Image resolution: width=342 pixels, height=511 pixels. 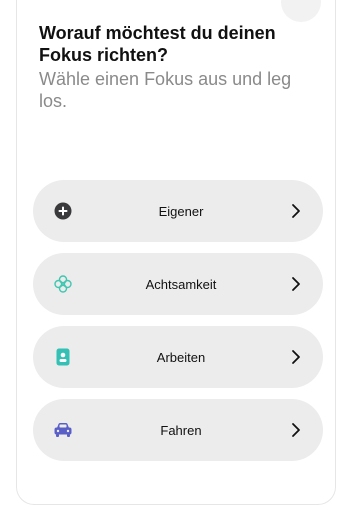 I want to click on car-icon, so click(x=63, y=430).